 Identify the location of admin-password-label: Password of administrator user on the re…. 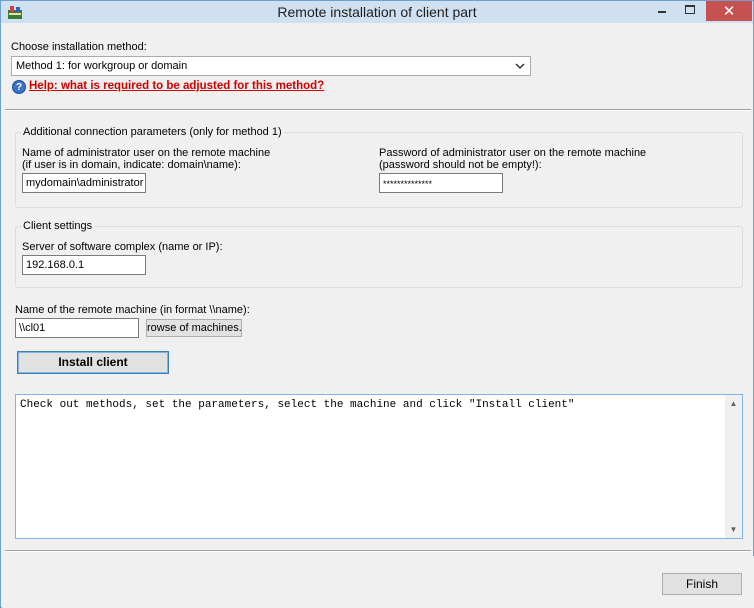
(513, 153).